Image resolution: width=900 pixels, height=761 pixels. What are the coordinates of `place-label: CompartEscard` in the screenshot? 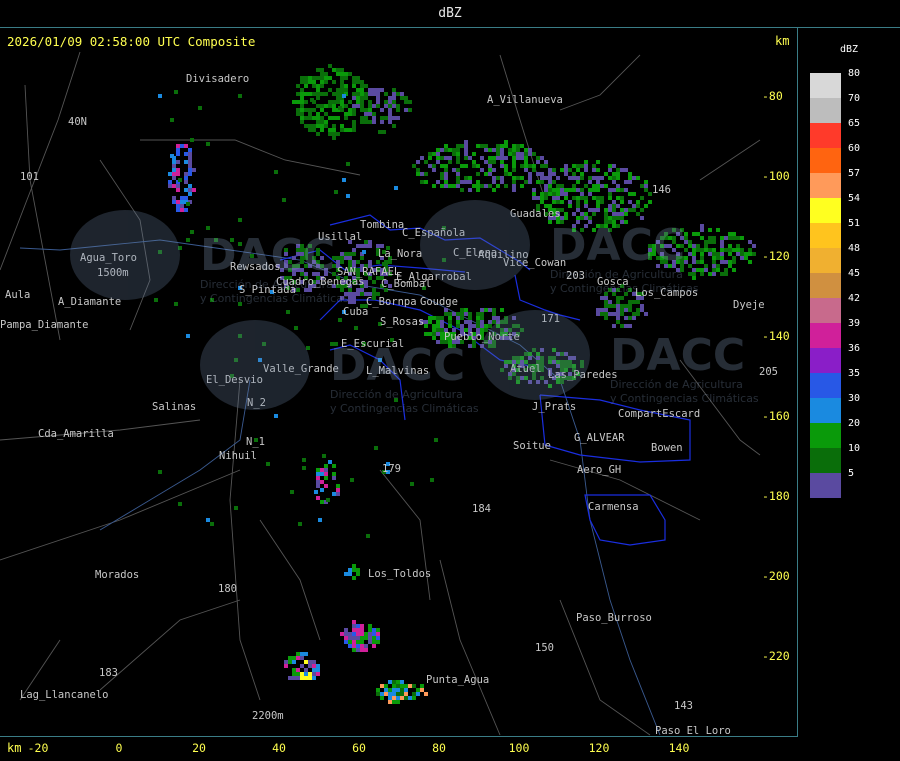 It's located at (659, 414).